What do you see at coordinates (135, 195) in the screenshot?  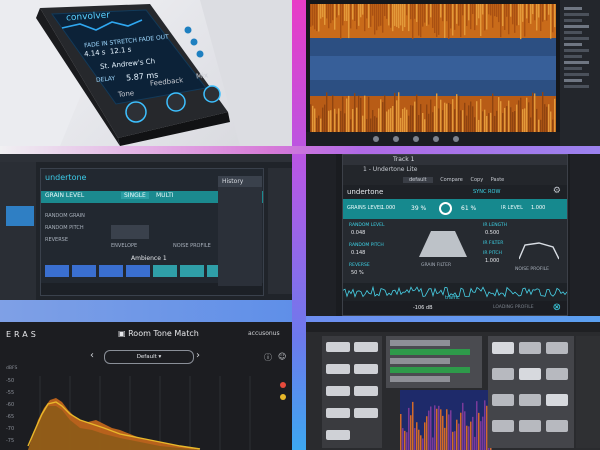 I see `single-mode-button: SINGLE` at bounding box center [135, 195].